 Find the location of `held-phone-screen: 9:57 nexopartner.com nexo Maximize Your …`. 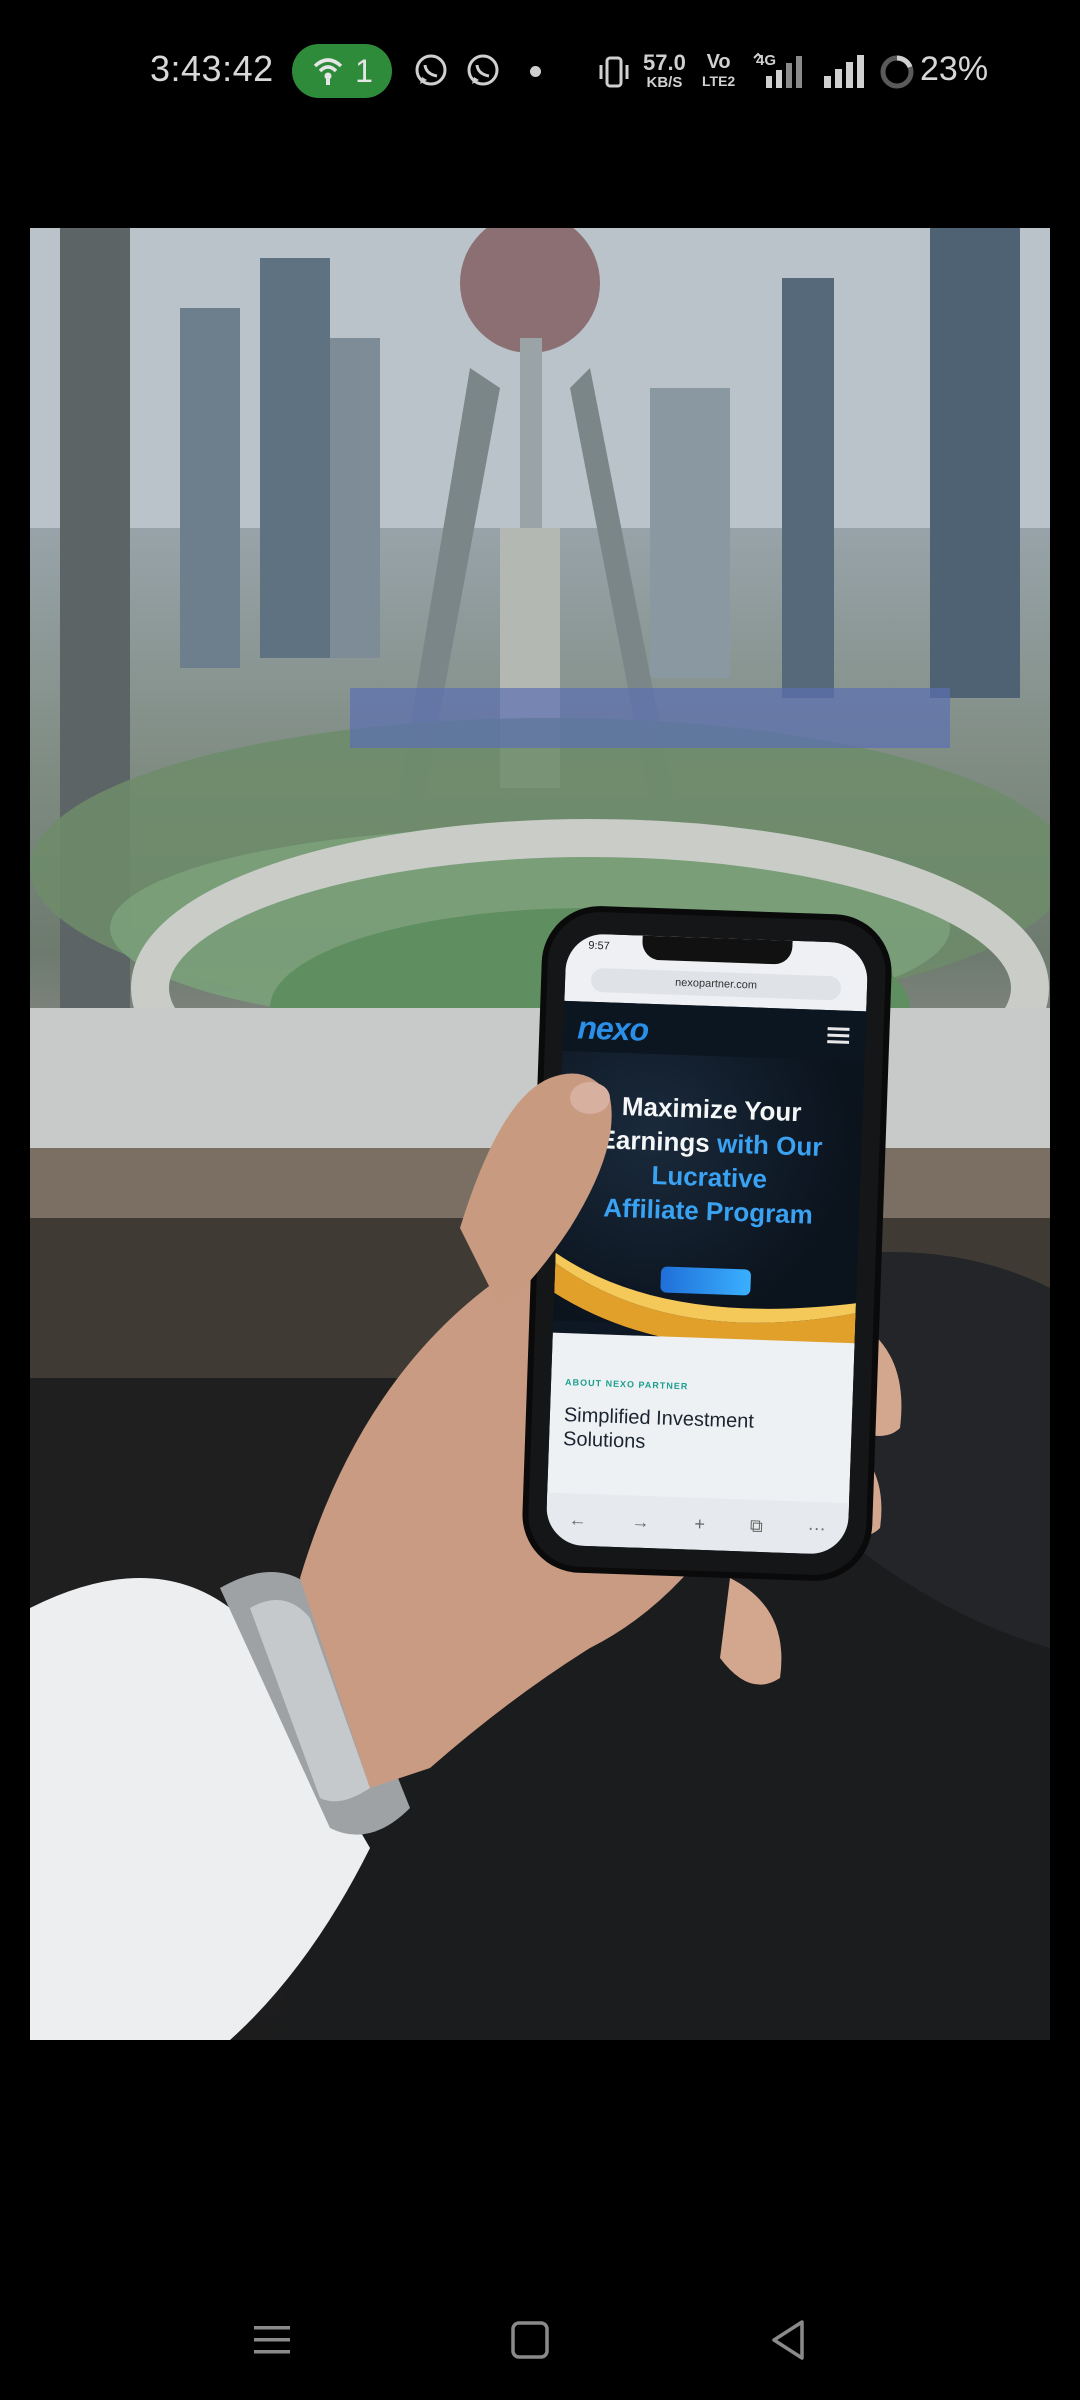

held-phone-screen: 9:57 nexopartner.com nexo Maximize Your … is located at coordinates (707, 1244).